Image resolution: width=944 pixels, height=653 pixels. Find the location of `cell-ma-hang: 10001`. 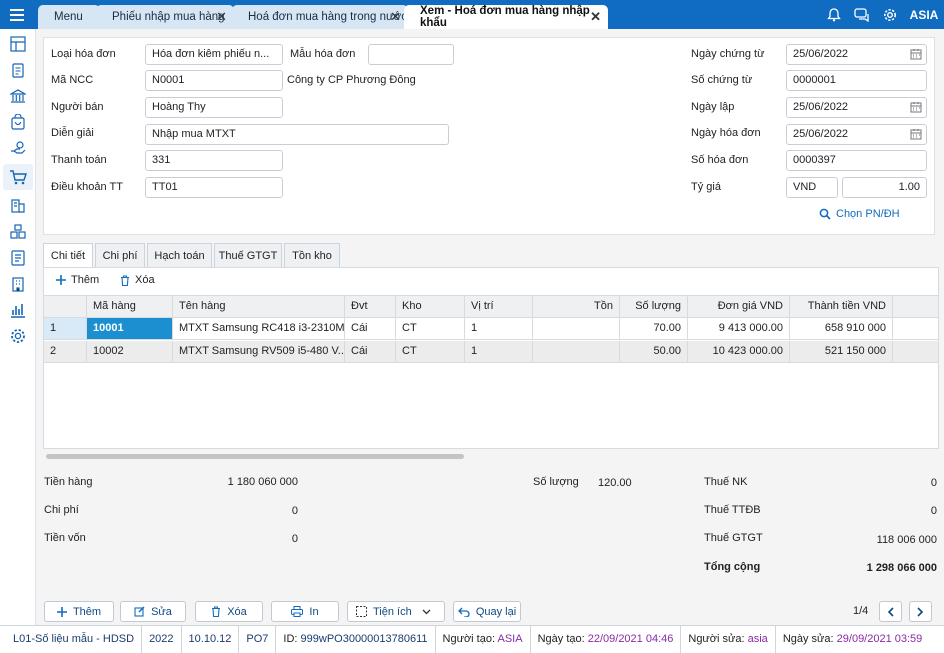

cell-ma-hang: 10001 is located at coordinates (130, 328).